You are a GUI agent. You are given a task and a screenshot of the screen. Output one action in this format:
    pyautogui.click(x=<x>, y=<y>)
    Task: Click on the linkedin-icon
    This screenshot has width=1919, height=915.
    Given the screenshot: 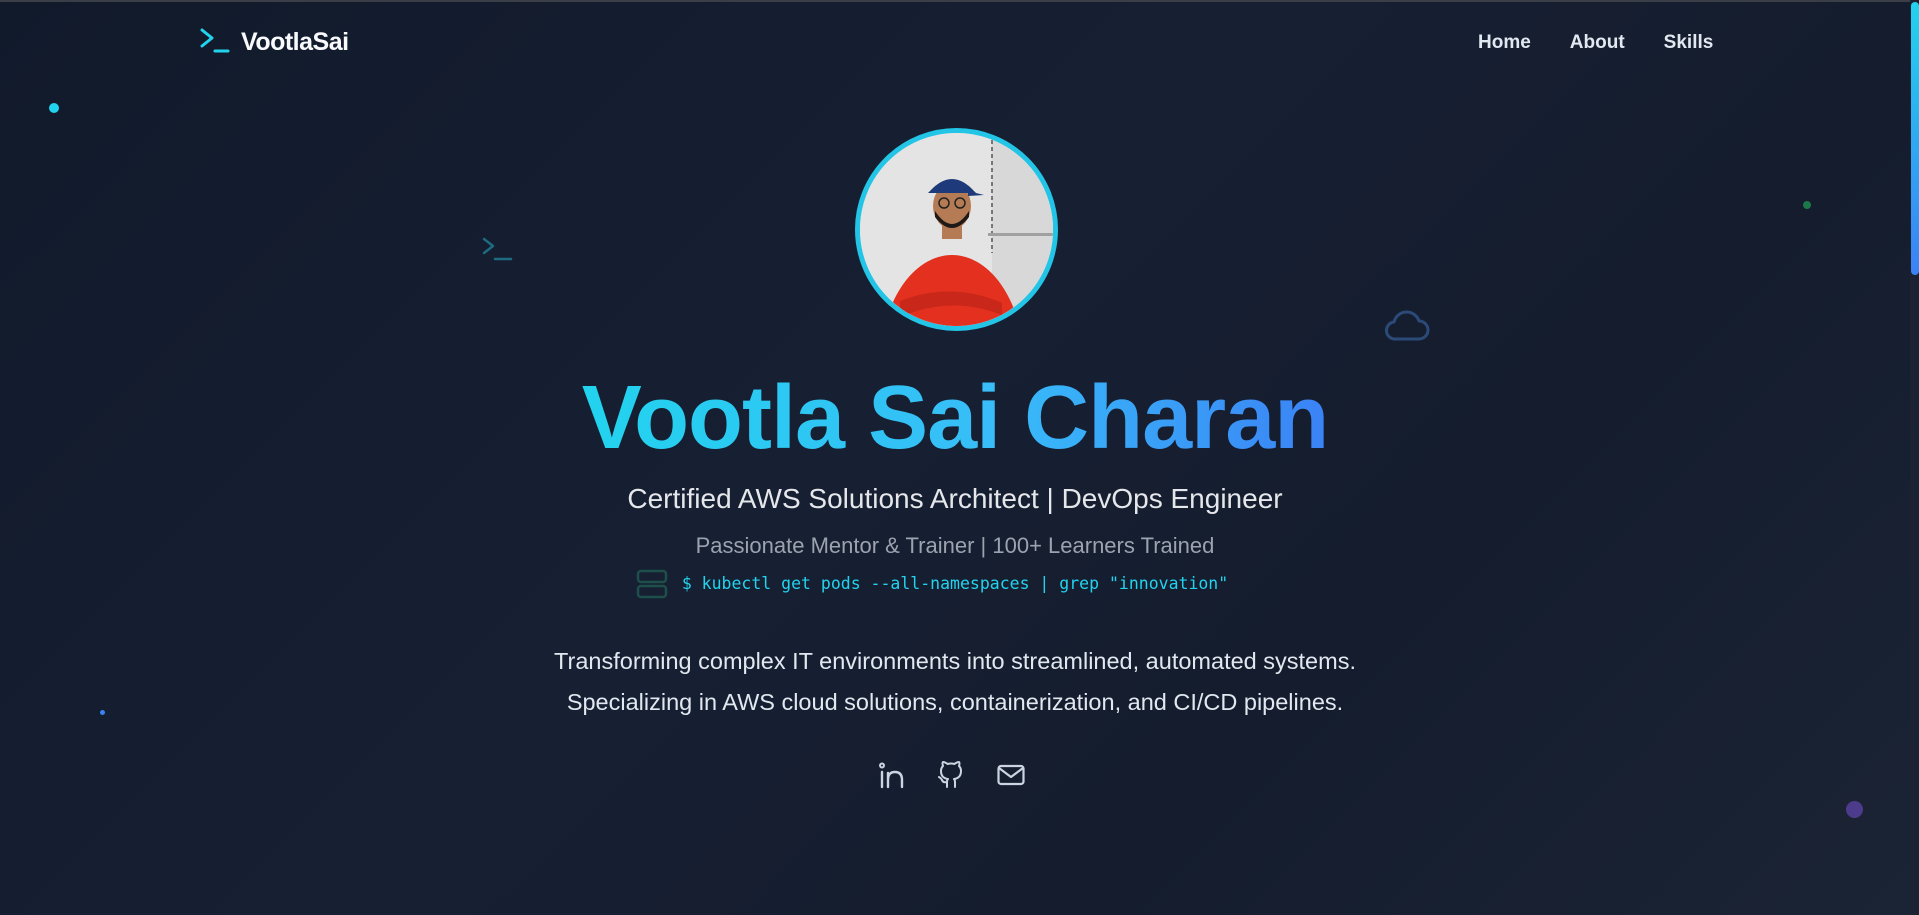 What is the action you would take?
    pyautogui.click(x=891, y=775)
    